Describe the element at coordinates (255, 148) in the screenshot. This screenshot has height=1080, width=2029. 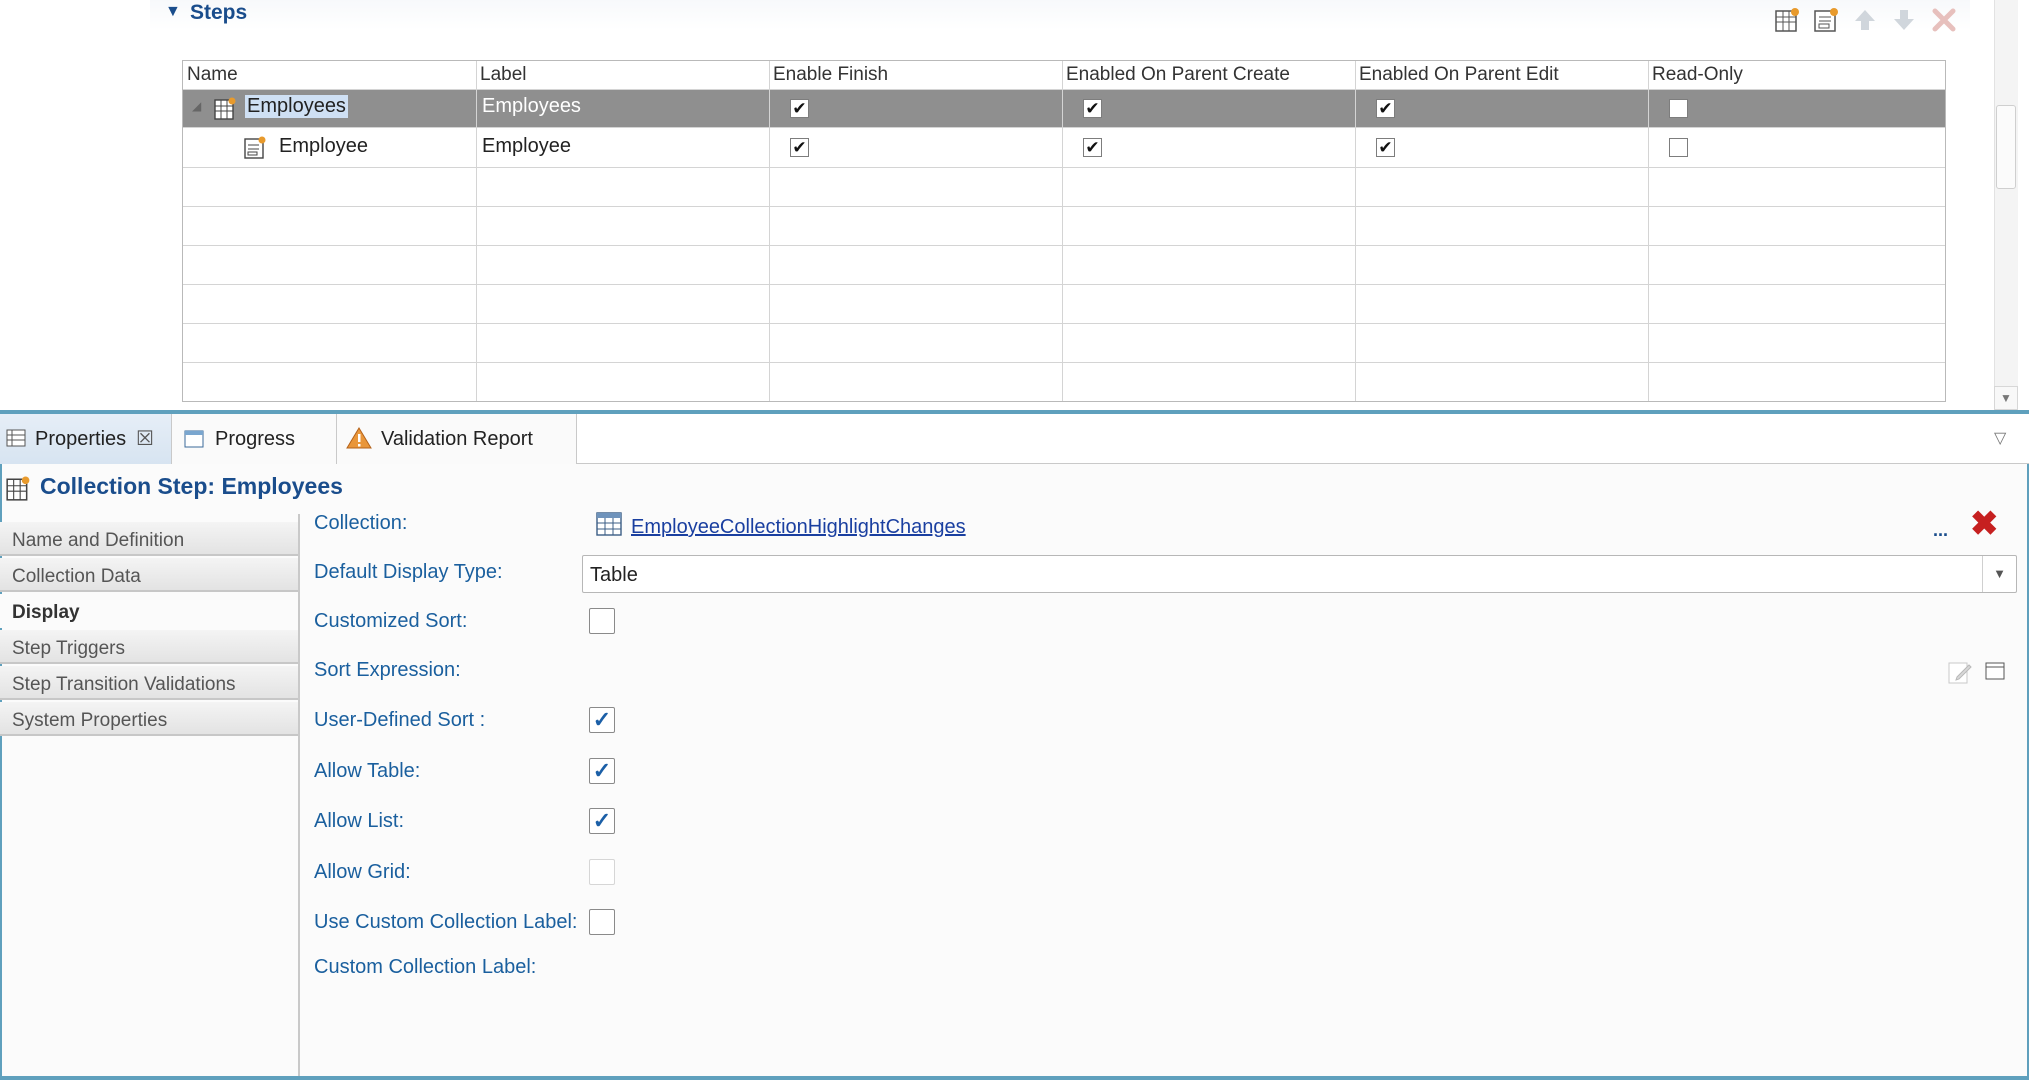
I see `step-icon` at that location.